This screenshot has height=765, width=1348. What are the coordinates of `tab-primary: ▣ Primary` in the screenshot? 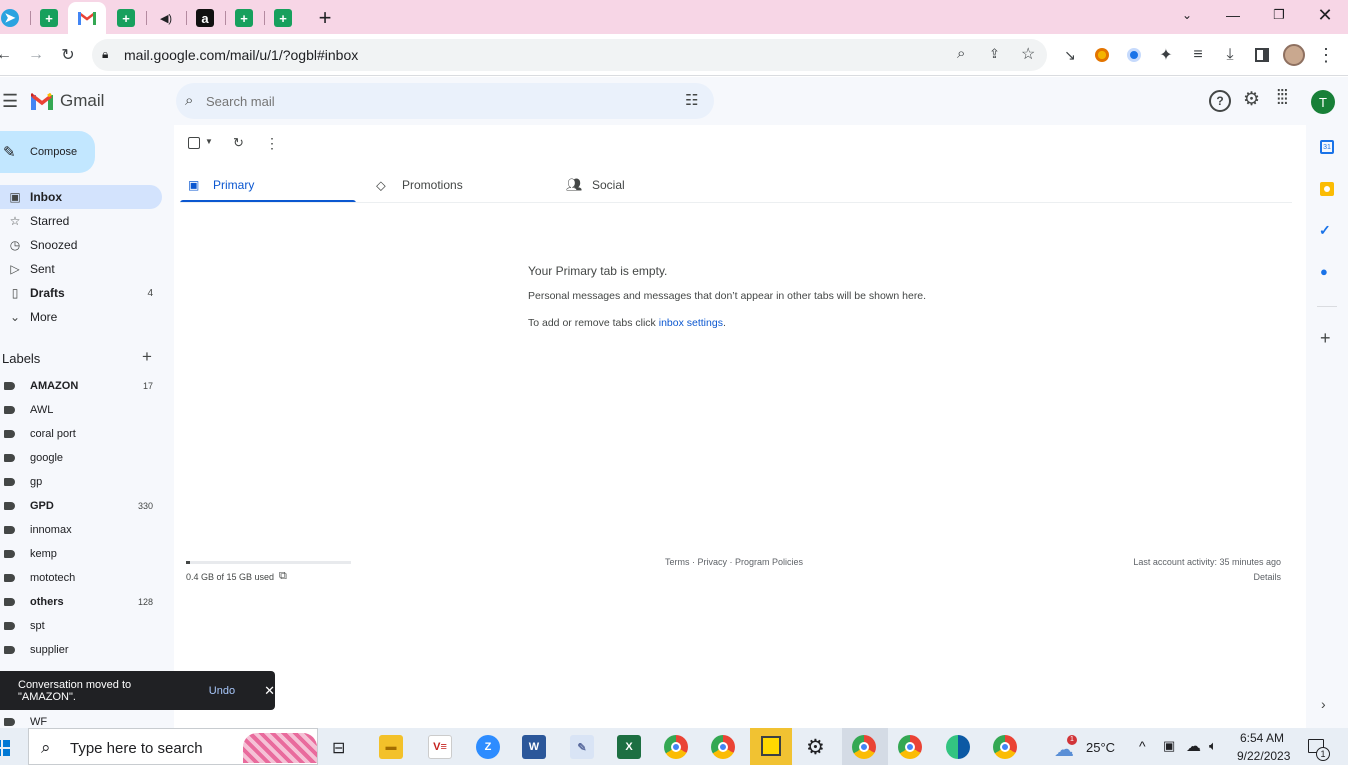 It's located at (268, 185).